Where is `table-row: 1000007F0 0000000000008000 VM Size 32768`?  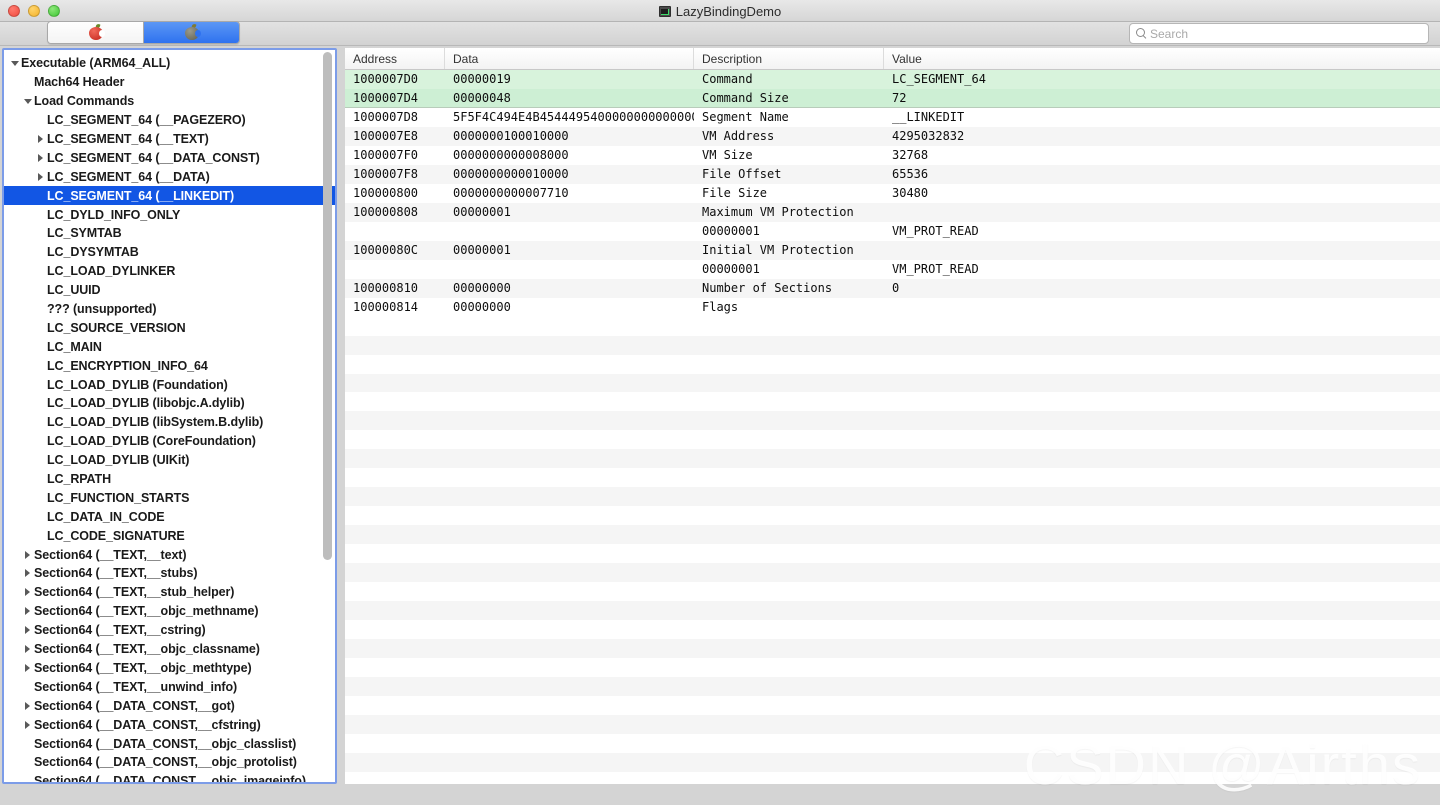 table-row: 1000007F0 0000000000008000 VM Size 32768 is located at coordinates (892, 155).